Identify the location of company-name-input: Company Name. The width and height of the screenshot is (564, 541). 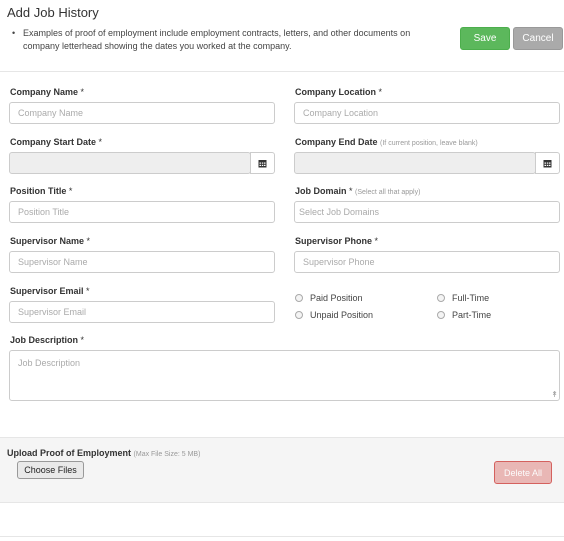
(142, 113).